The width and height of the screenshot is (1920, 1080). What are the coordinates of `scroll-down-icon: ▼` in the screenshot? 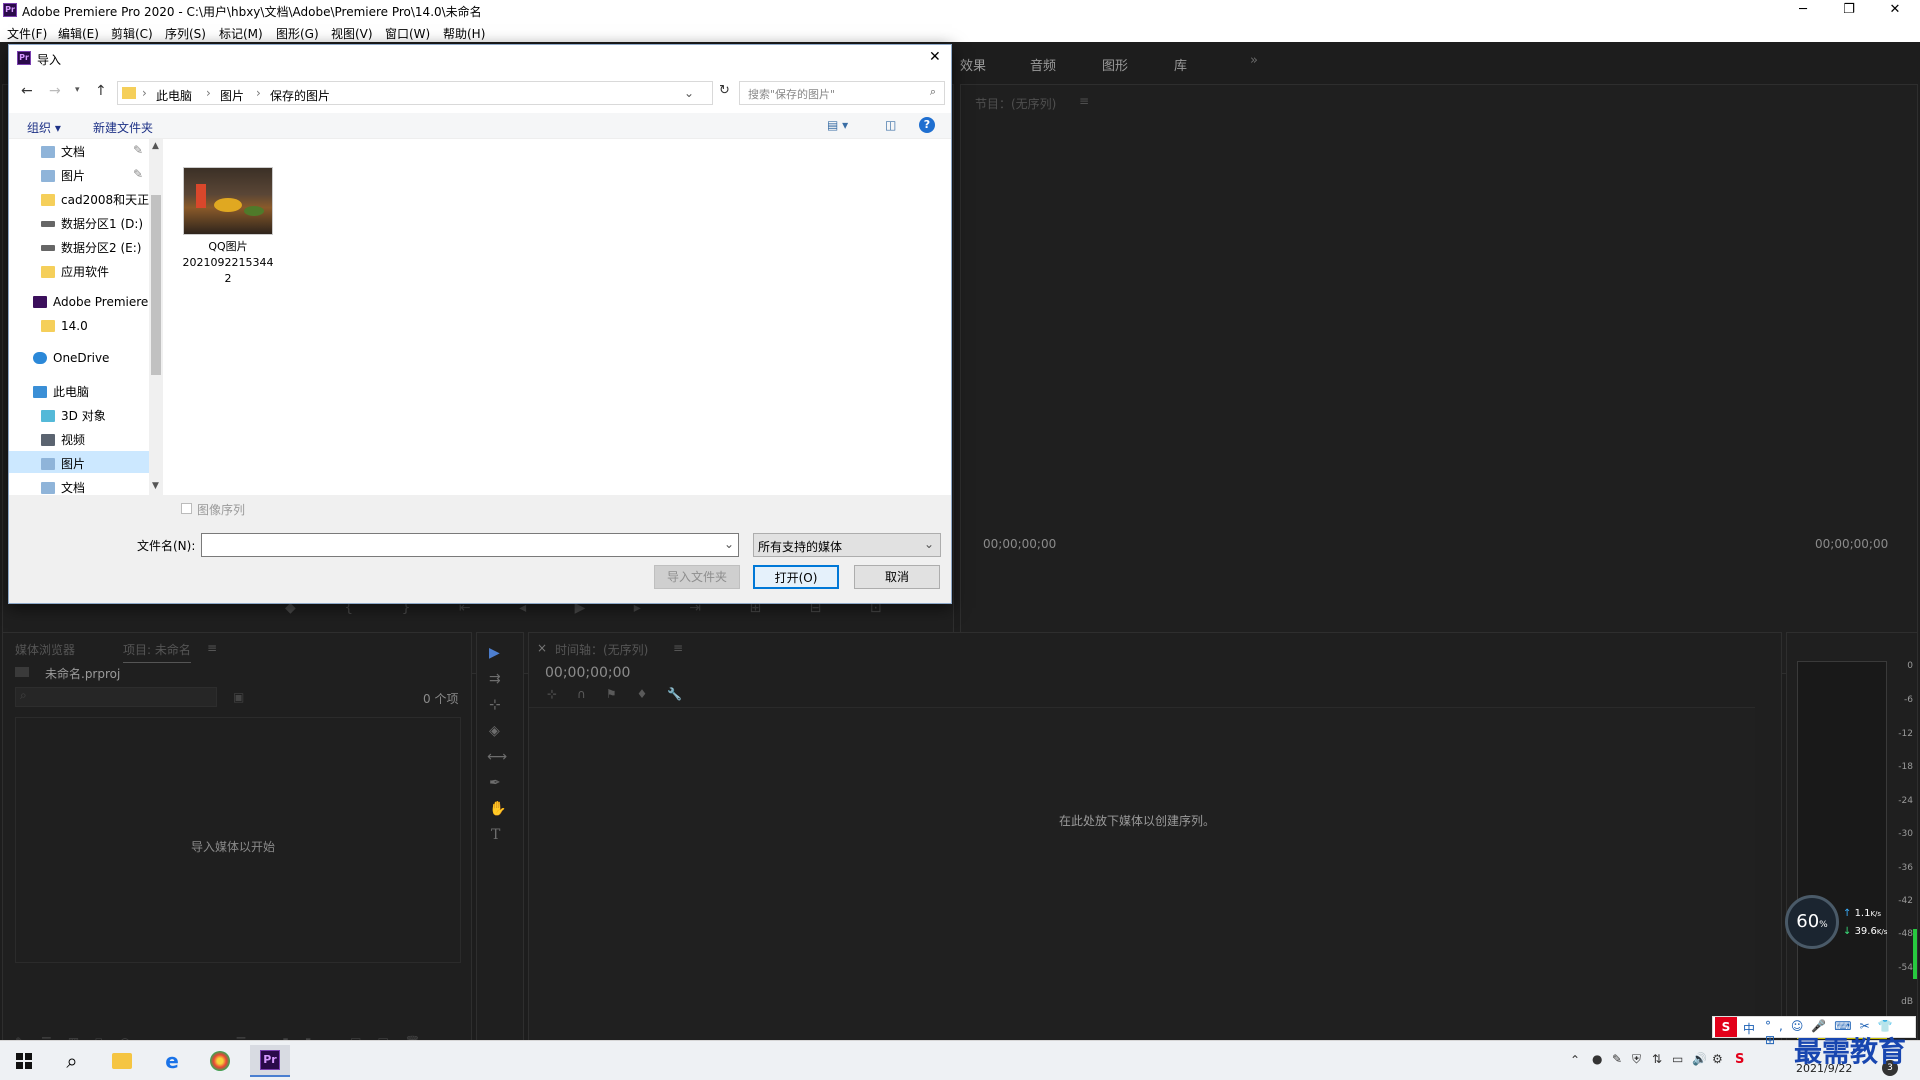 It's located at (155, 486).